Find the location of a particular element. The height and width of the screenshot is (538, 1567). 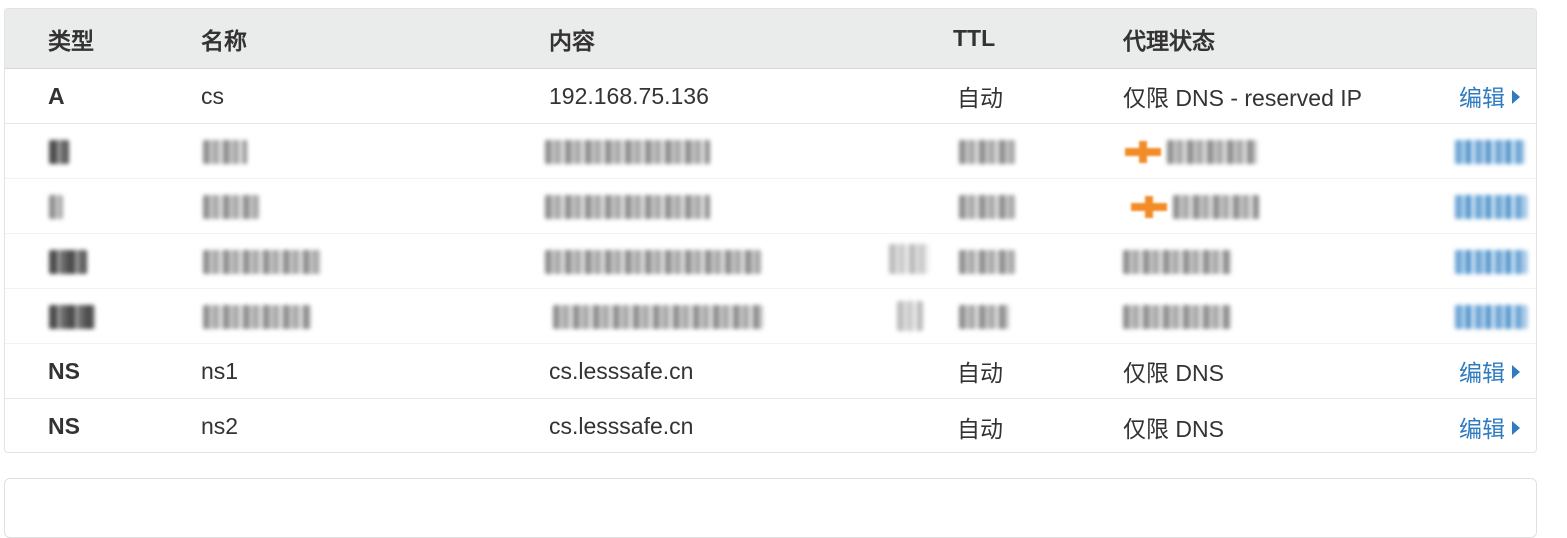

header-name: 名称 is located at coordinates (224, 38).